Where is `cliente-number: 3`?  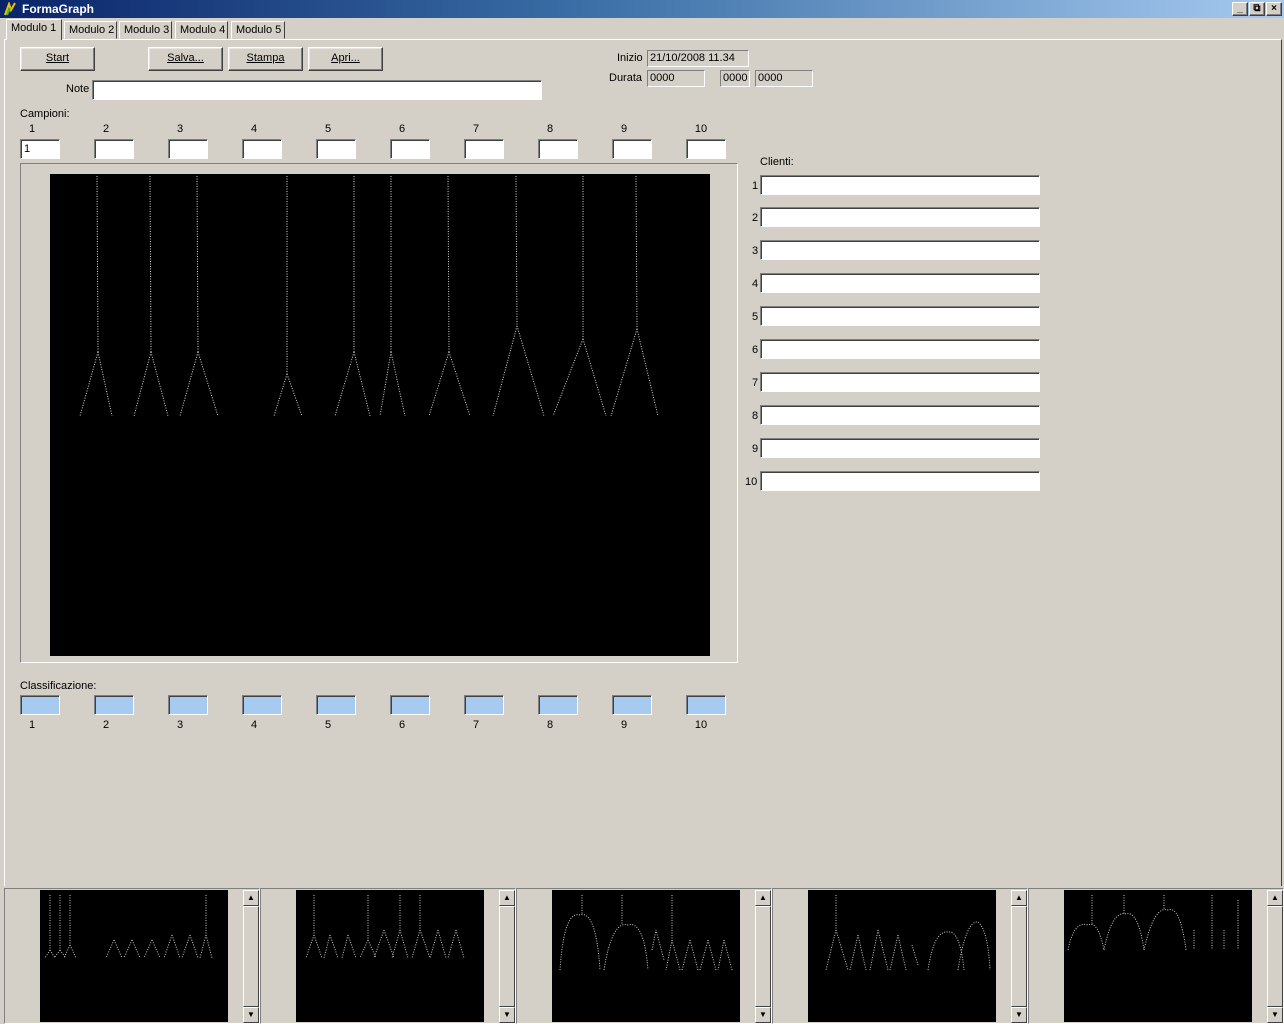
cliente-number: 3 is located at coordinates (755, 251).